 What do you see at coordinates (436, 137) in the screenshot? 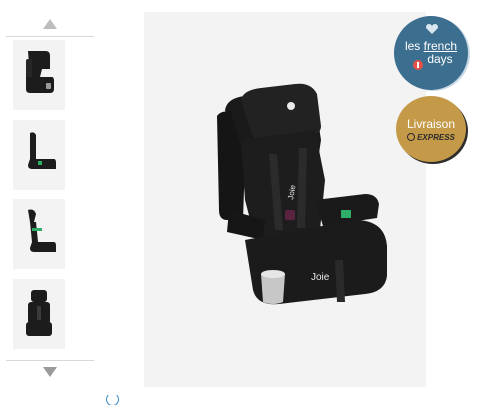
I see `livraison-express-label: EXPRESS` at bounding box center [436, 137].